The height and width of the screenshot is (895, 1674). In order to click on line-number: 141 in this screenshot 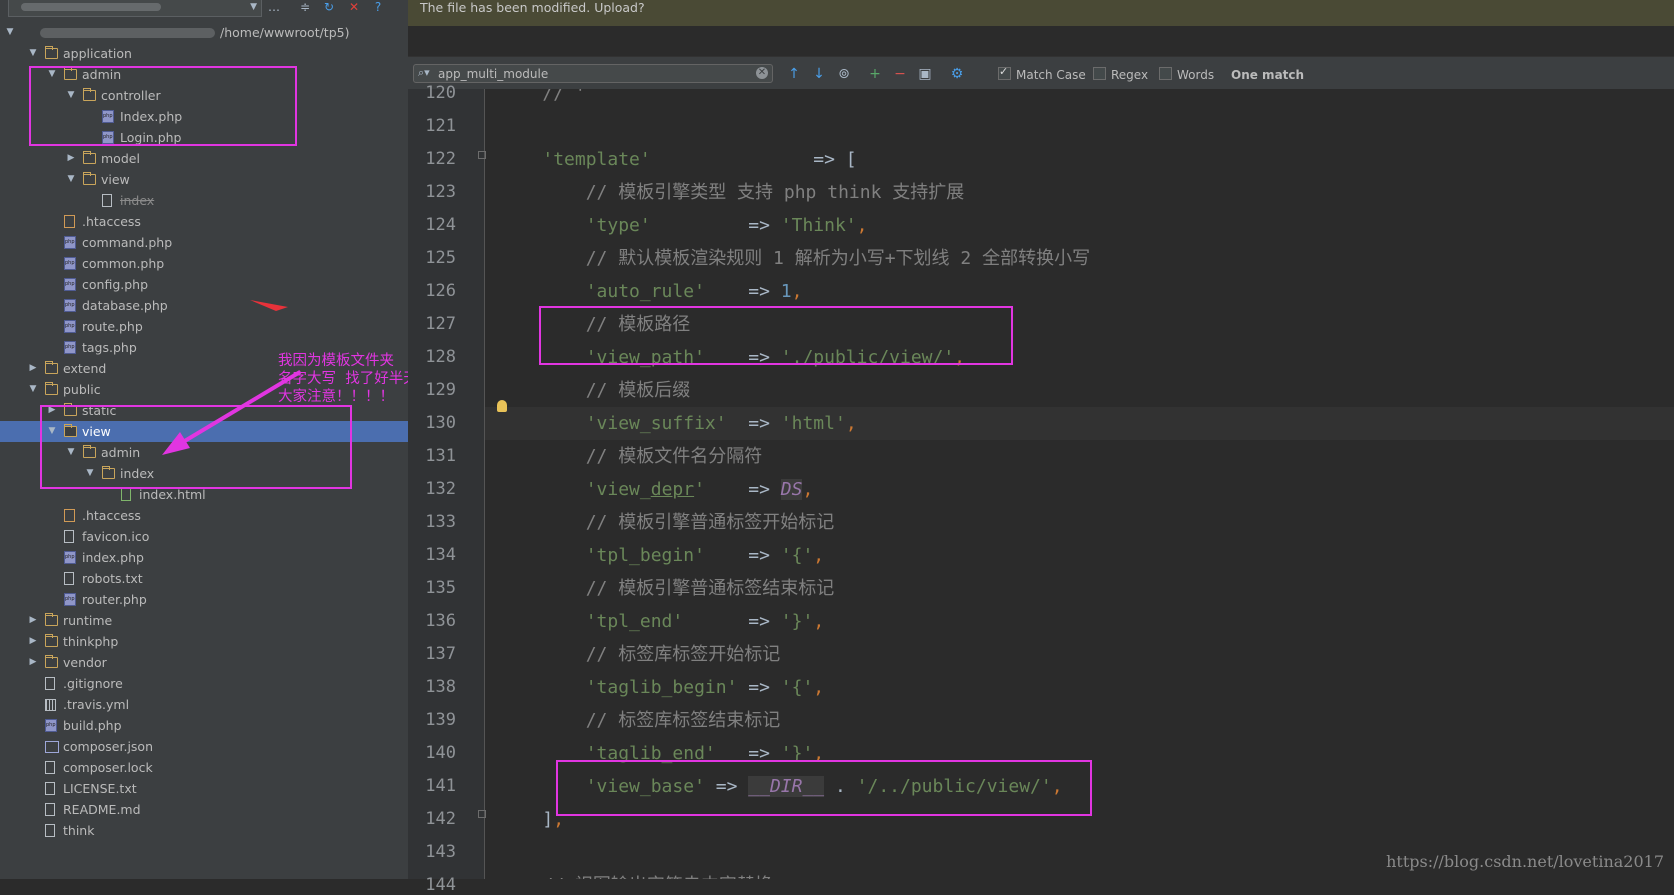, I will do `click(440, 786)`.